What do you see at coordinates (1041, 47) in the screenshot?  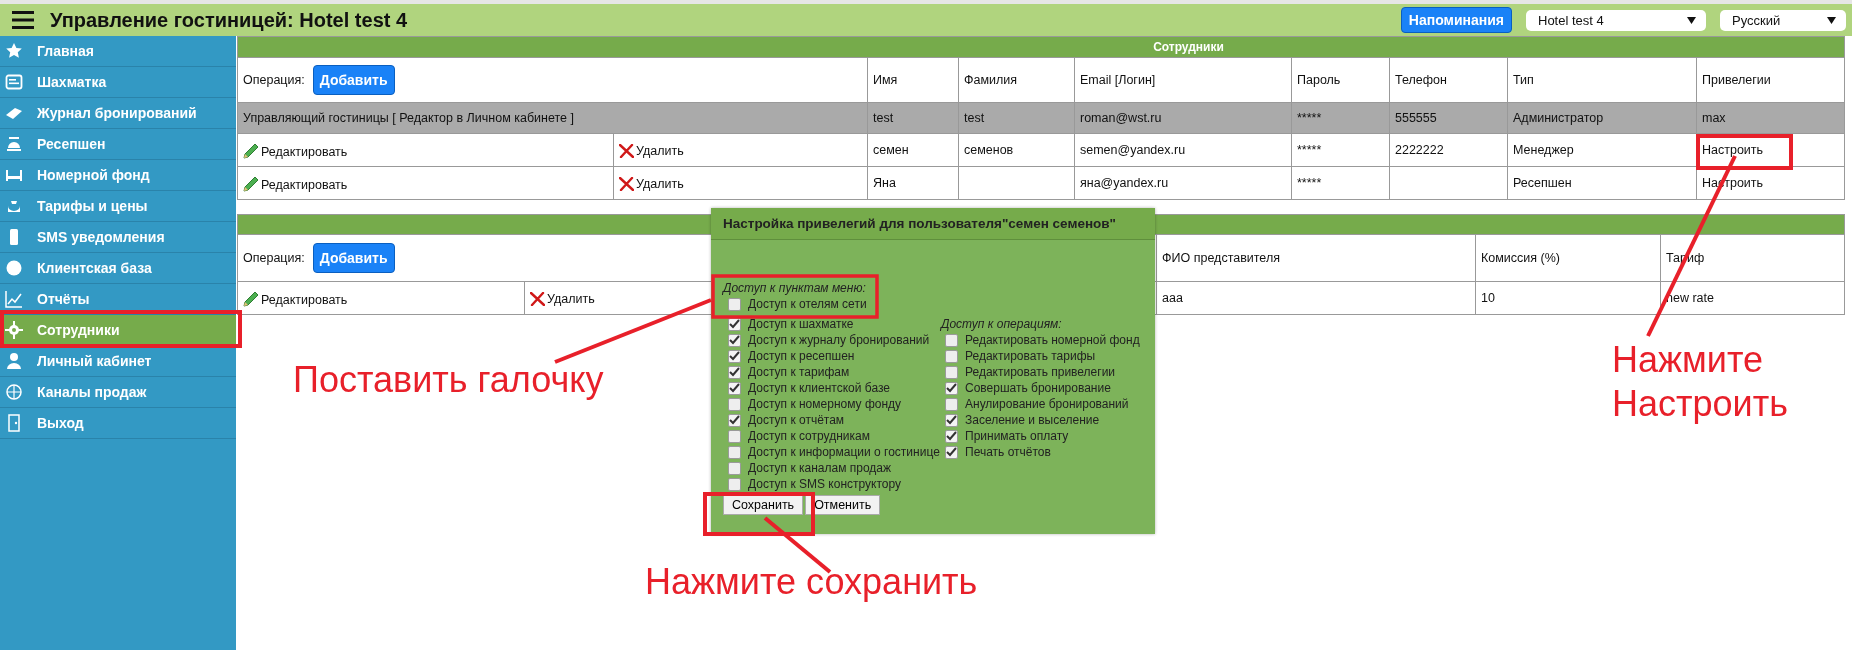 I see `table-title: Сотрудники` at bounding box center [1041, 47].